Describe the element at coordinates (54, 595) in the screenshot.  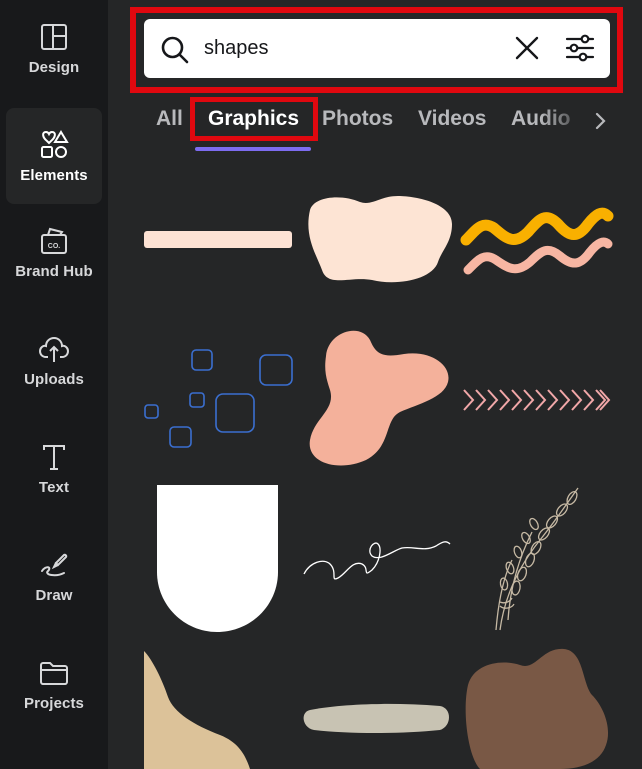
I see `sidebar-item-label: Draw` at that location.